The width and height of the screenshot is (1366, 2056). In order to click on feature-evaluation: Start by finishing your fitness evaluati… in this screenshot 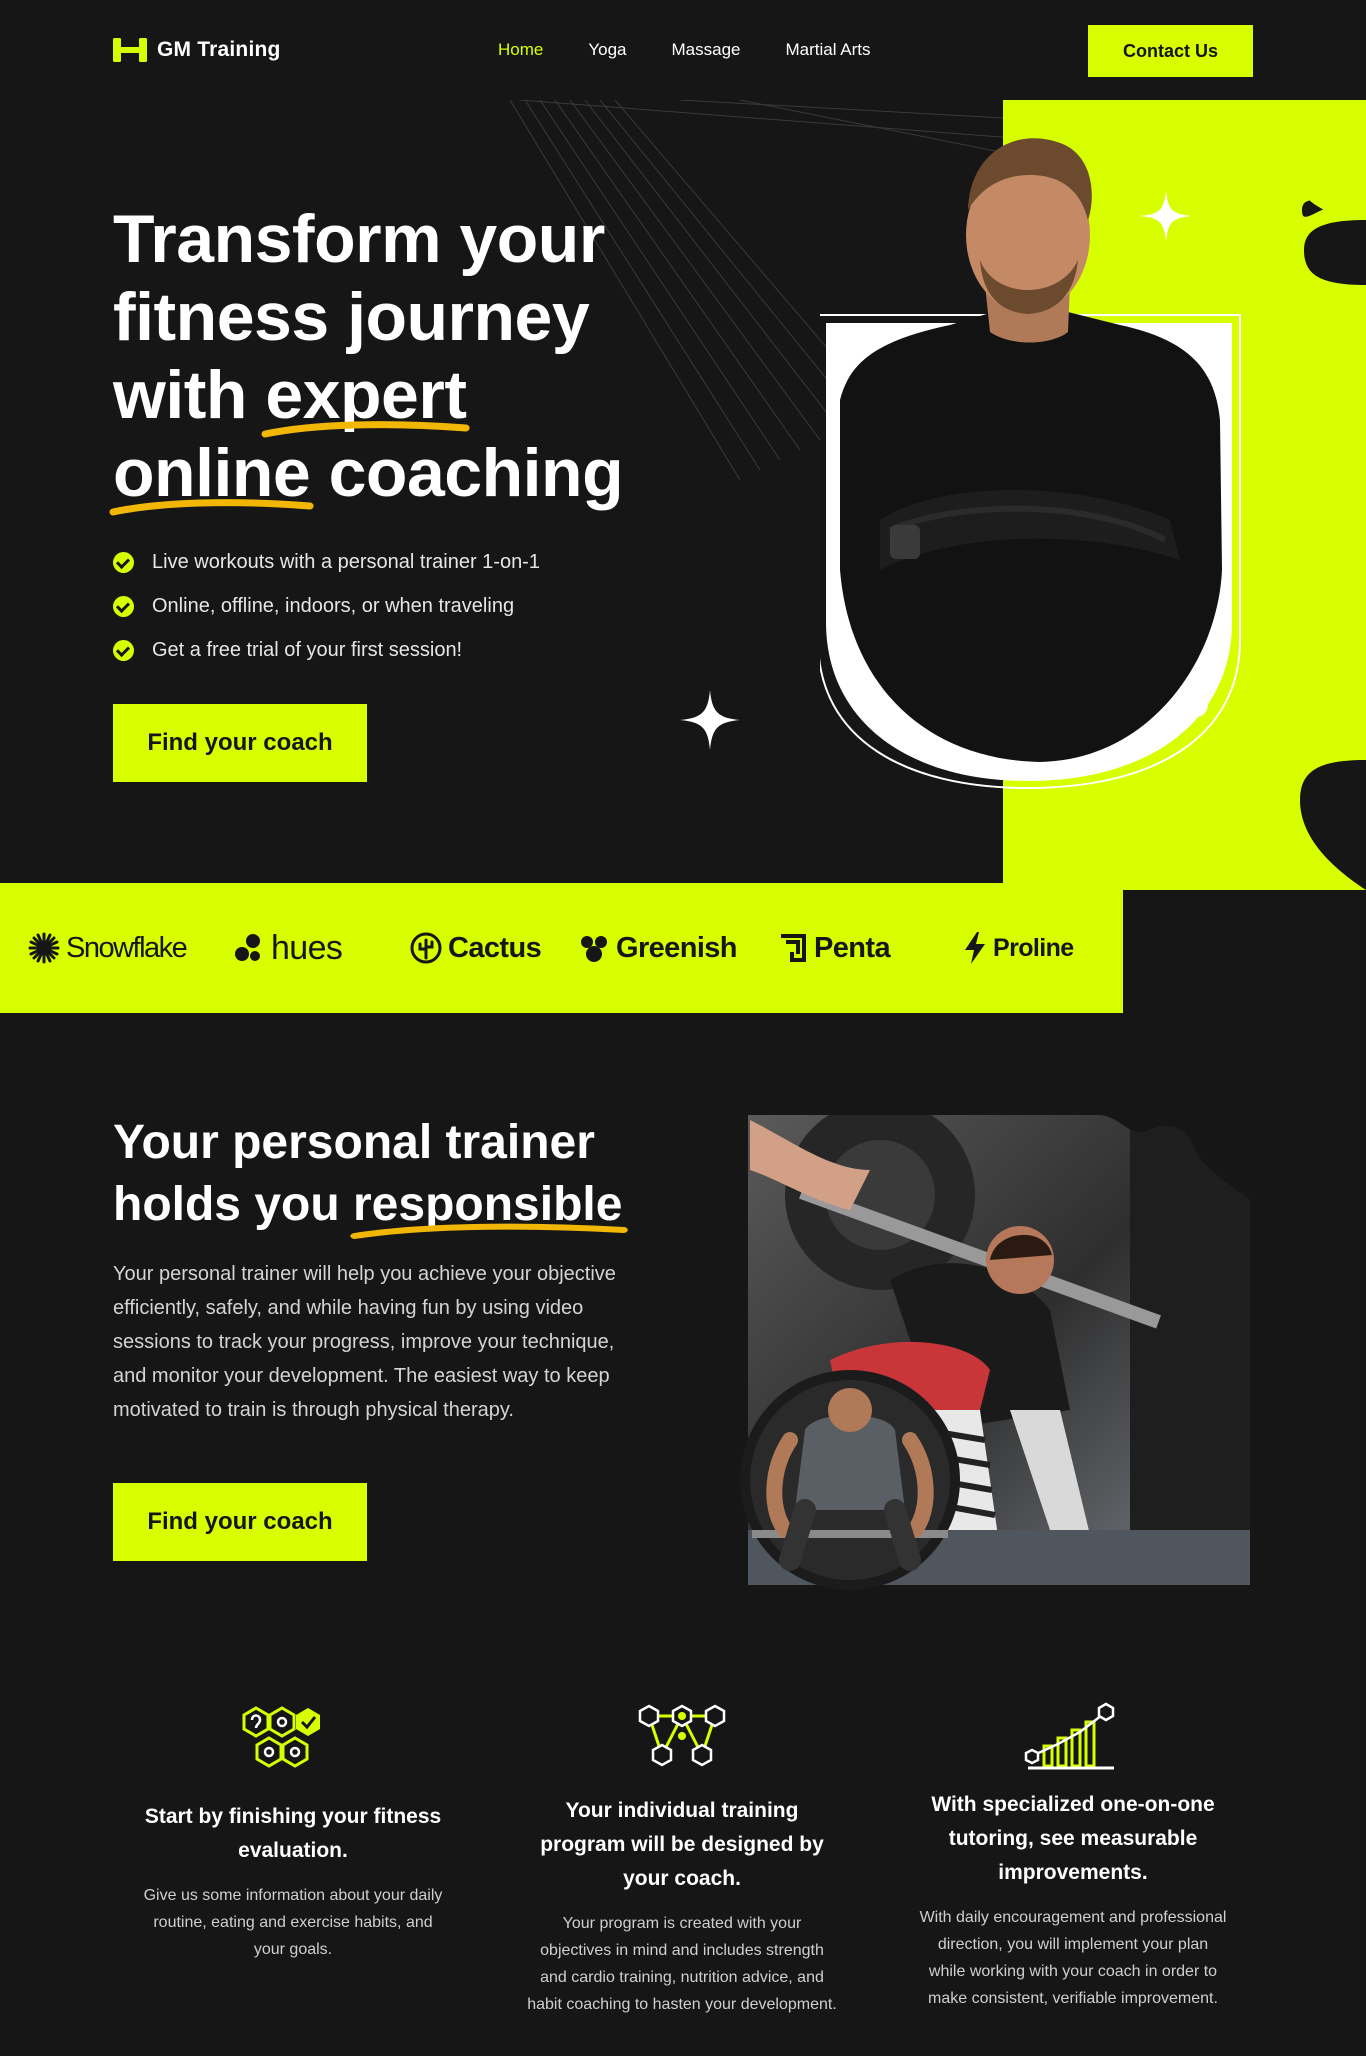, I will do `click(293, 1831)`.